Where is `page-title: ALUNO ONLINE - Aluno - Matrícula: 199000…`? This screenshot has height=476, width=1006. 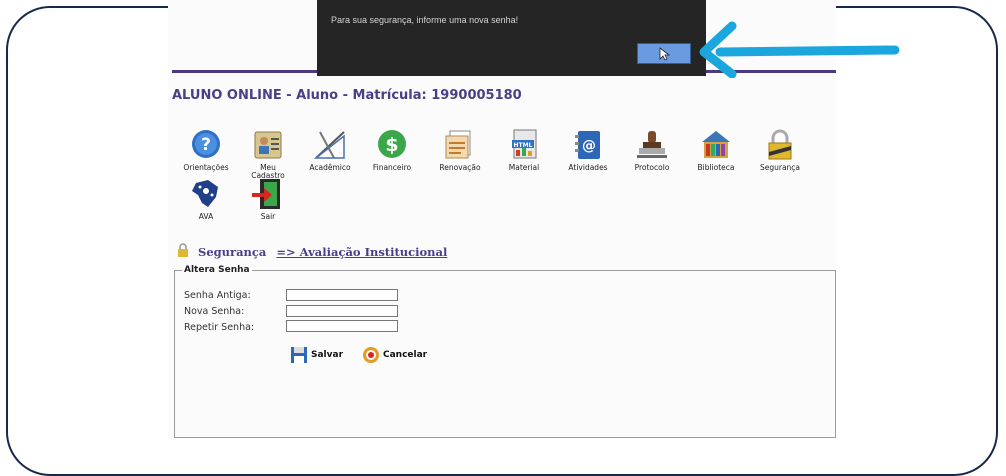
page-title: ALUNO ONLINE - Aluno - Matrícula: 199000… is located at coordinates (347, 95).